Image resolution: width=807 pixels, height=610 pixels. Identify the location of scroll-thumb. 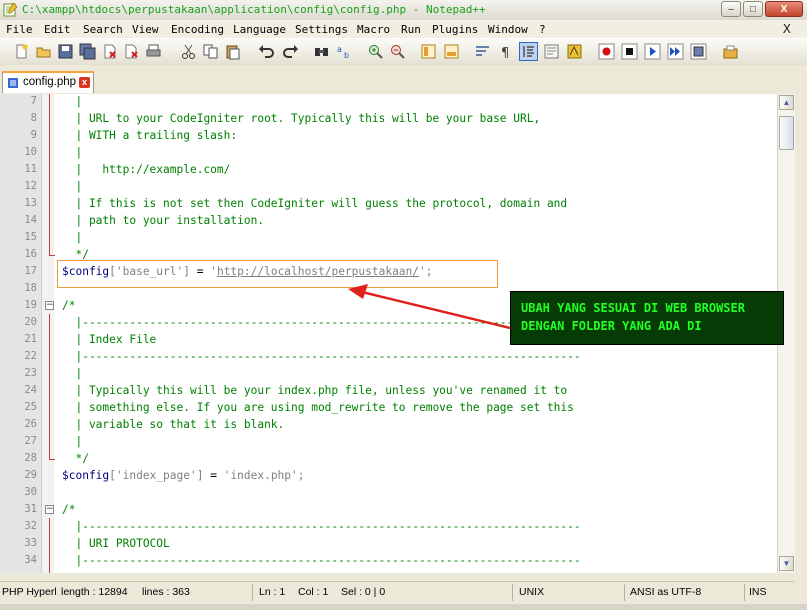
(786, 133).